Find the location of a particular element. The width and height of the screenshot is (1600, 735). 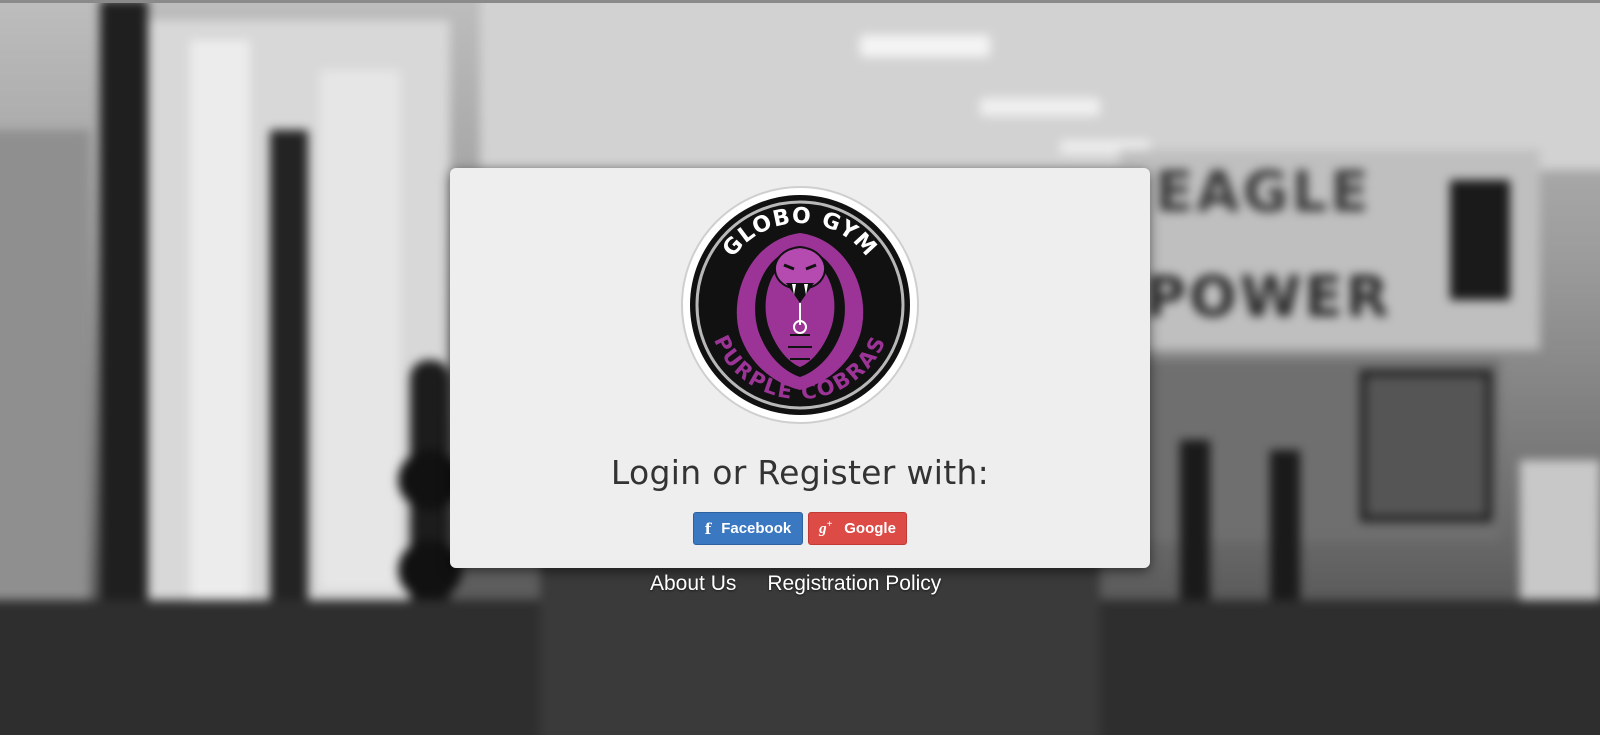

footer-links: About Us Registration Policy is located at coordinates (795, 584).